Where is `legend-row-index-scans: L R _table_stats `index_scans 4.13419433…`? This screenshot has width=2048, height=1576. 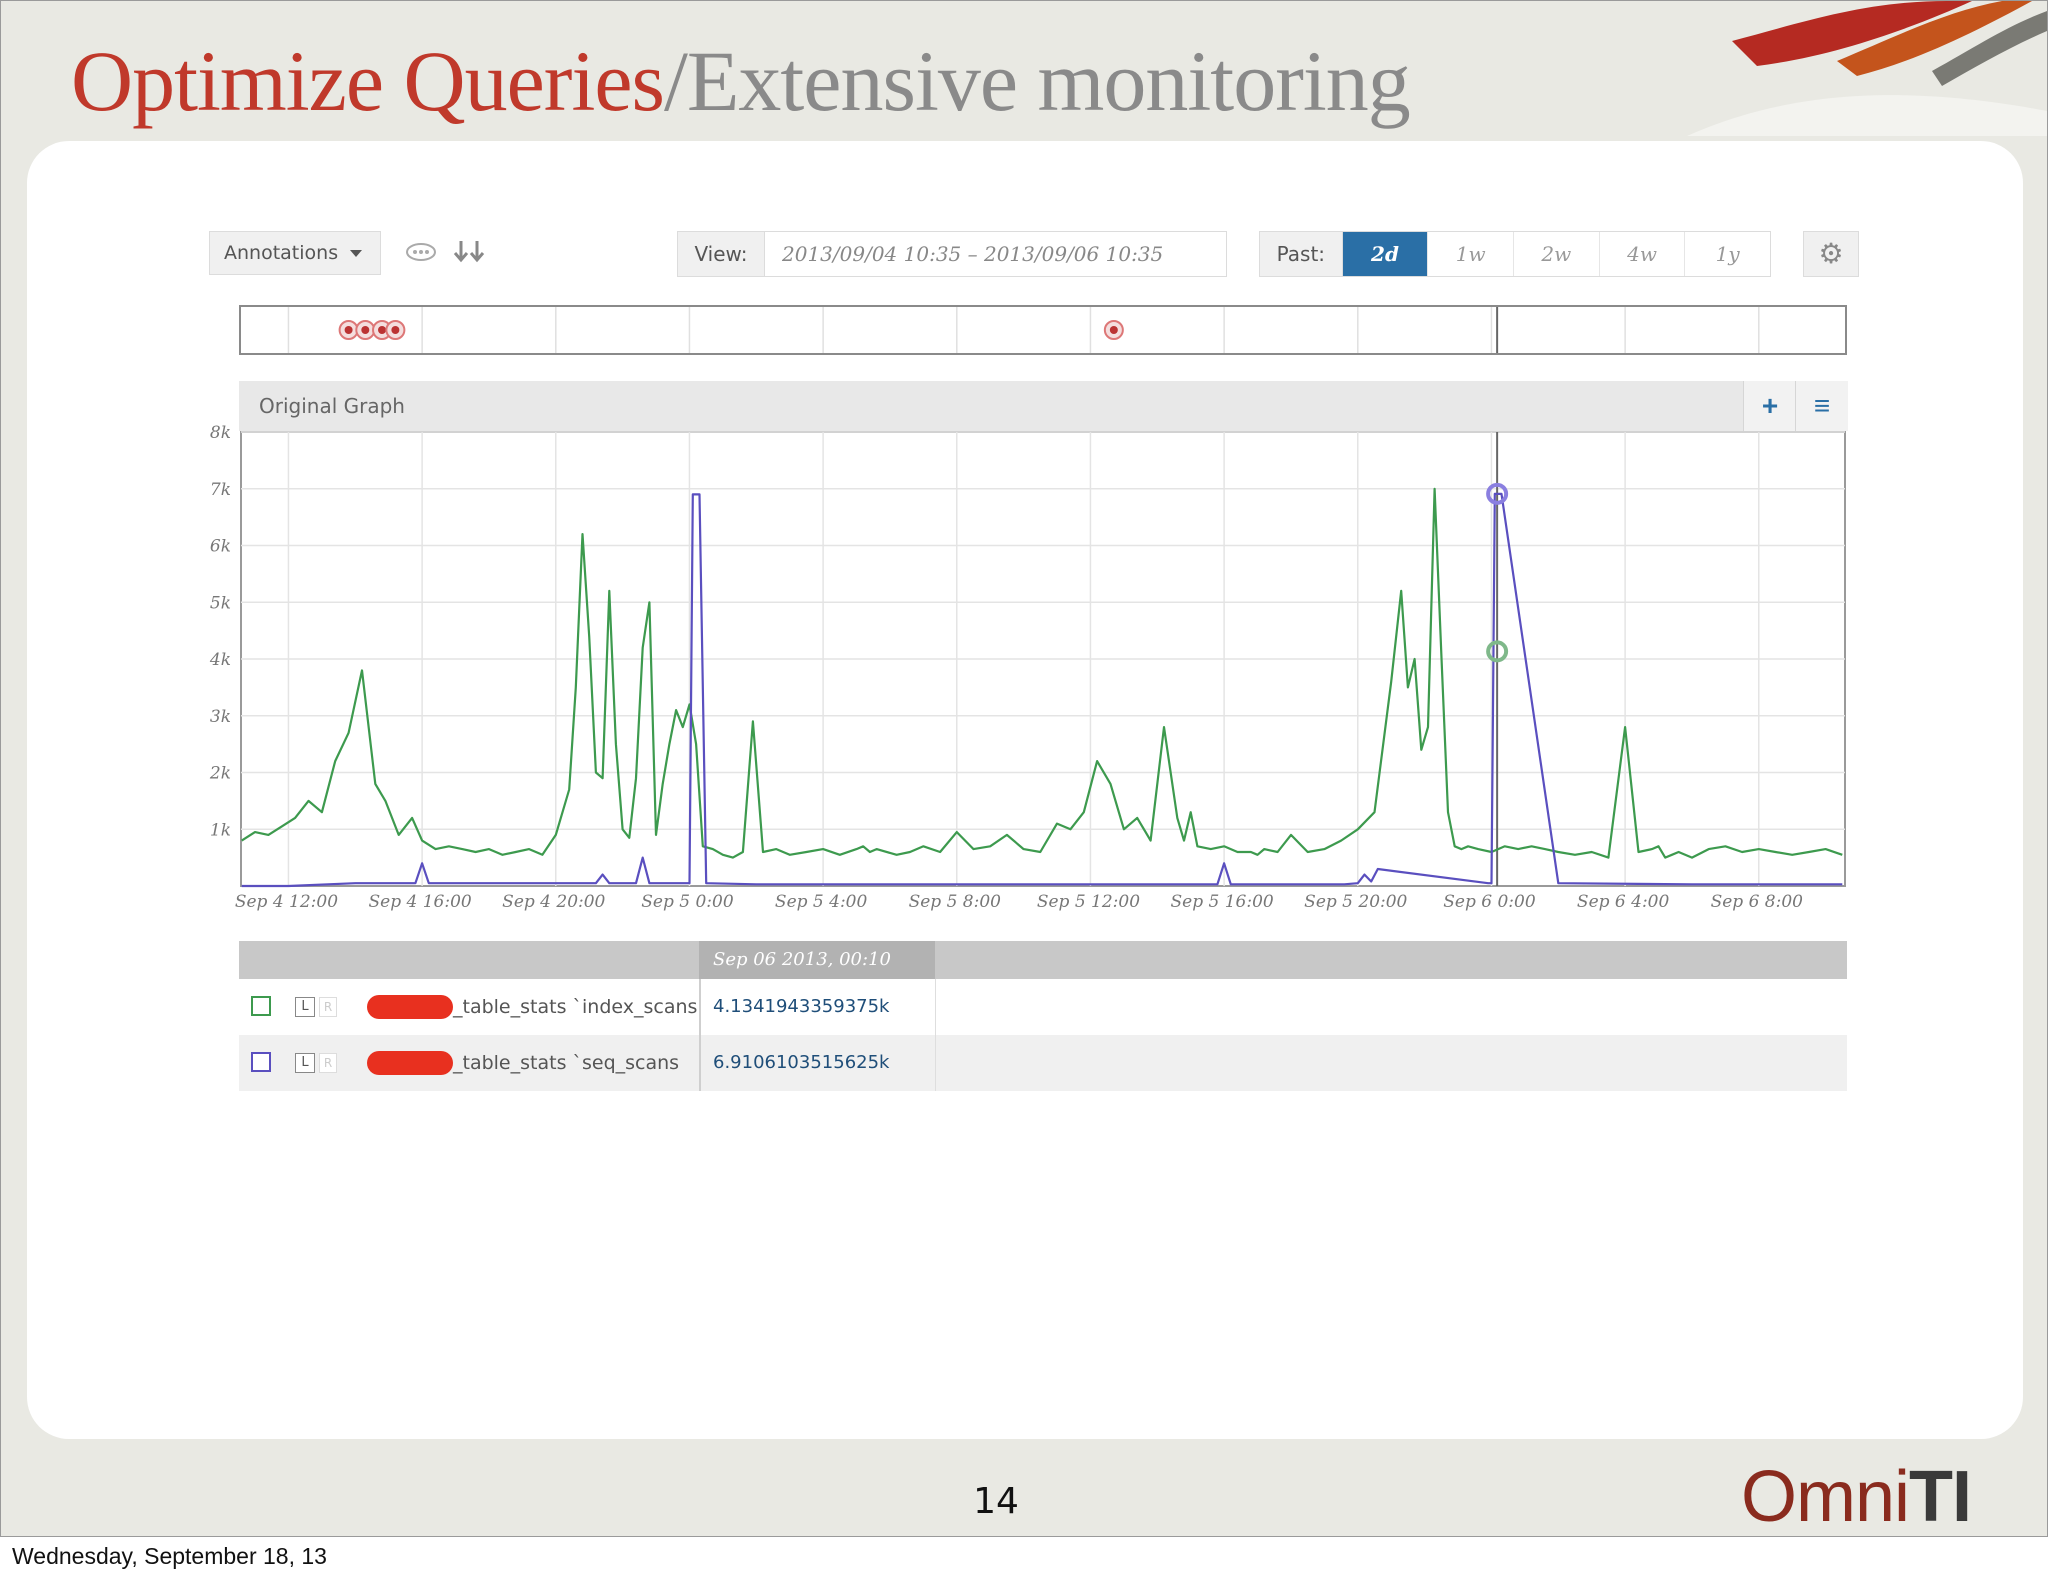 legend-row-index-scans: L R _table_stats `index_scans 4.13419433… is located at coordinates (1043, 1007).